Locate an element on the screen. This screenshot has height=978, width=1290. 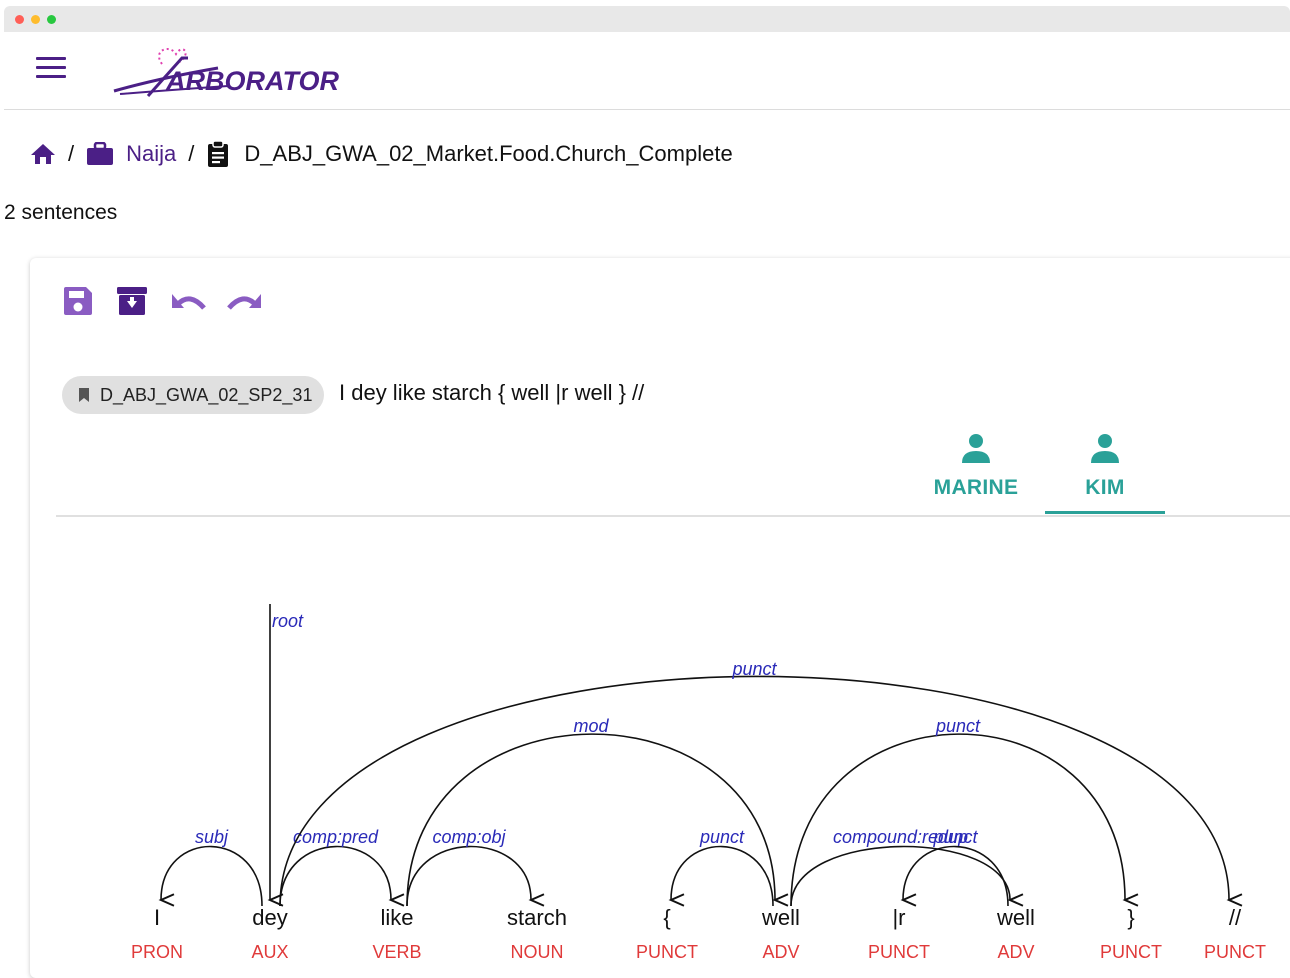
window-maximize-button is located at coordinates (51, 19).